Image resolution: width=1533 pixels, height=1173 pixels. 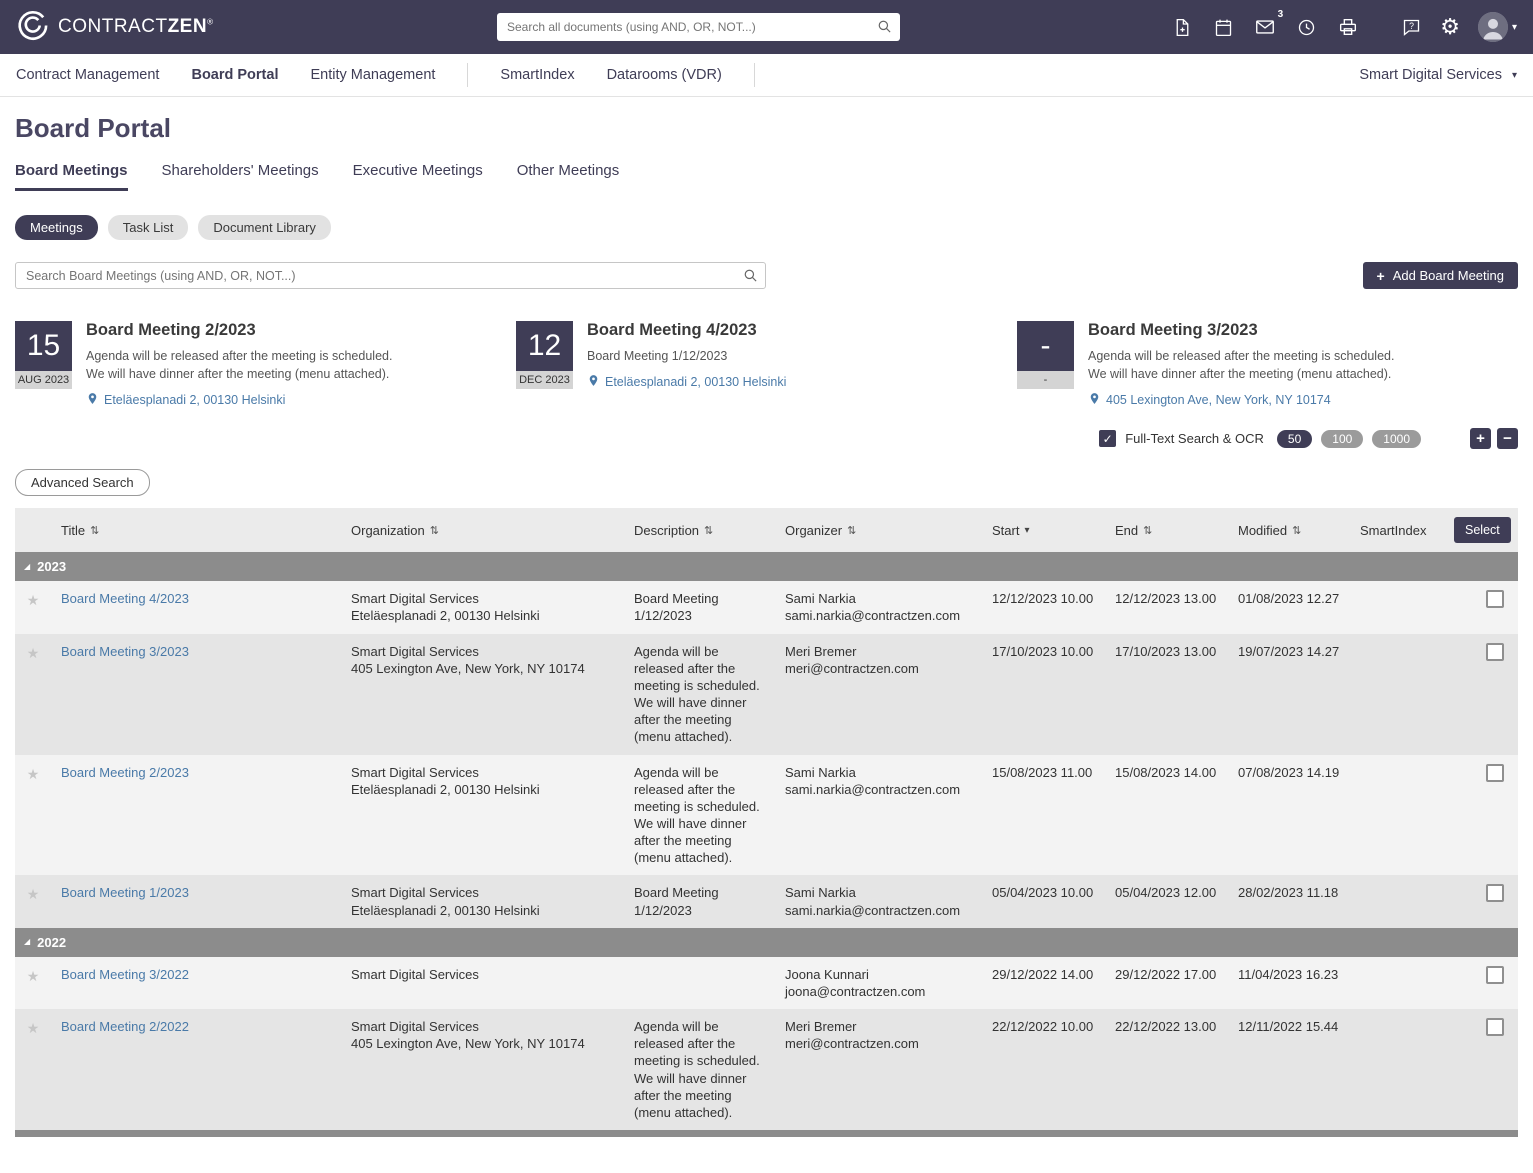 What do you see at coordinates (92, 400) in the screenshot?
I see `map-pin-icon` at bounding box center [92, 400].